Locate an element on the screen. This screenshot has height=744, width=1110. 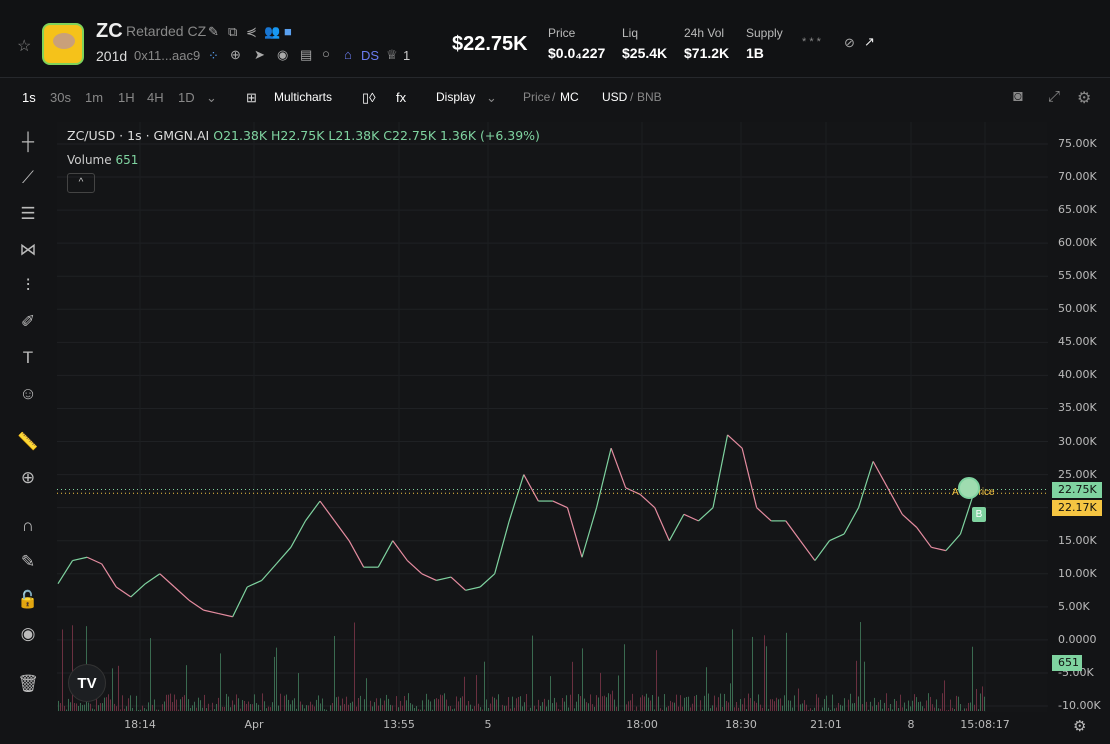
buy-marker: B is located at coordinates (979, 514).